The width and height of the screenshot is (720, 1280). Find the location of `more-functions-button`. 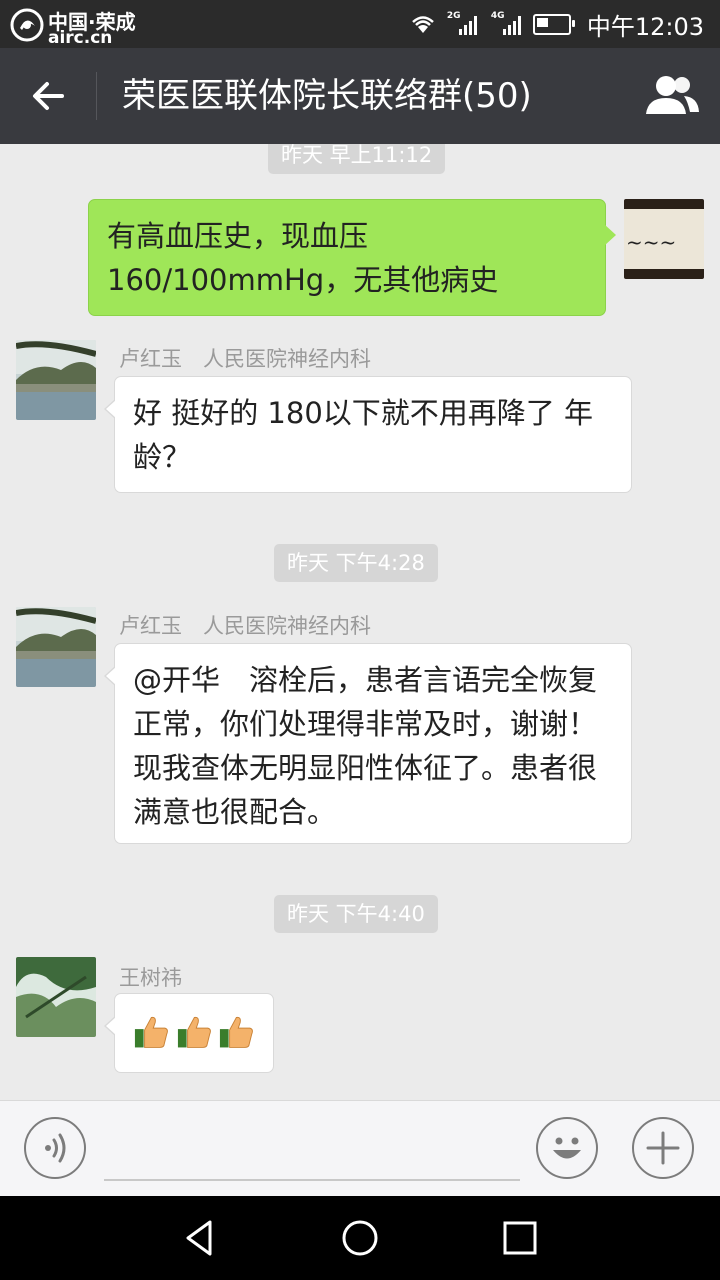

more-functions-button is located at coordinates (663, 1148).